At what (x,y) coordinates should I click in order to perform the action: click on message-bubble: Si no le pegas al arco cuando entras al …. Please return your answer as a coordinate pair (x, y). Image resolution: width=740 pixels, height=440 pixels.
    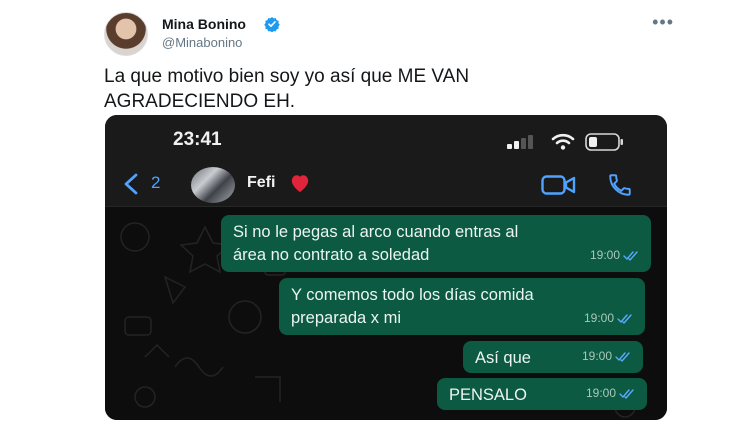
    Looking at the image, I should click on (436, 243).